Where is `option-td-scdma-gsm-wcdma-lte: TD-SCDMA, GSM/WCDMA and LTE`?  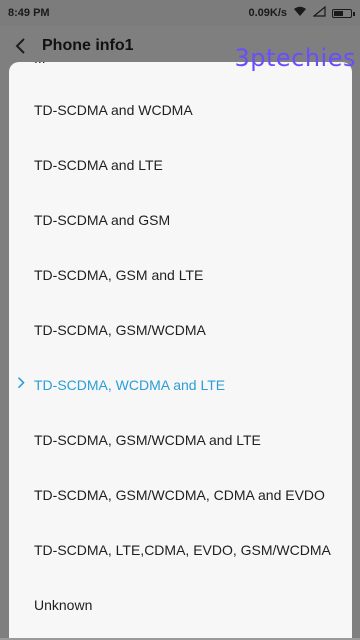
option-td-scdma-gsm-wcdma-lte: TD-SCDMA, GSM/WCDMA and LTE is located at coordinates (180, 439).